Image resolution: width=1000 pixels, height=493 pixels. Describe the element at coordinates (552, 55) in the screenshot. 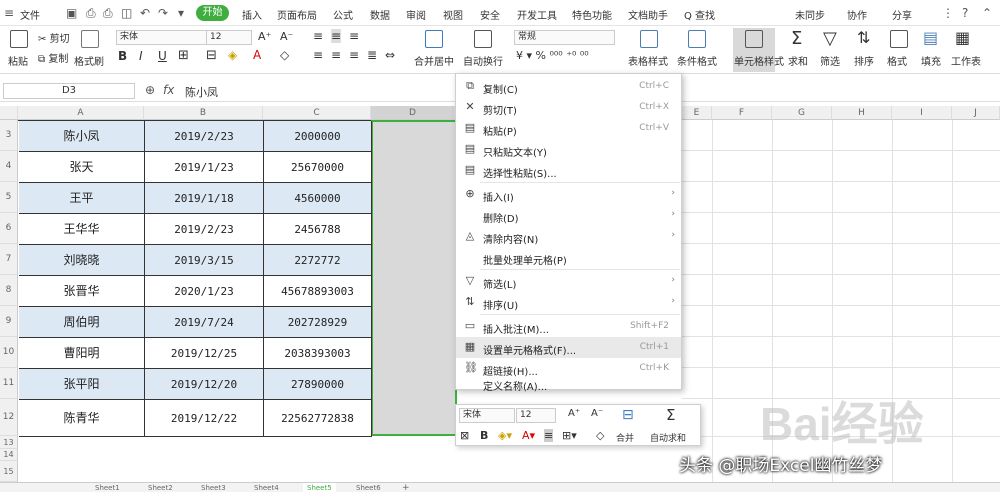

I see `currency-icon: ¥ ▾ % ⁰⁰⁰ ⁺⁰ ⁰⁰` at that location.